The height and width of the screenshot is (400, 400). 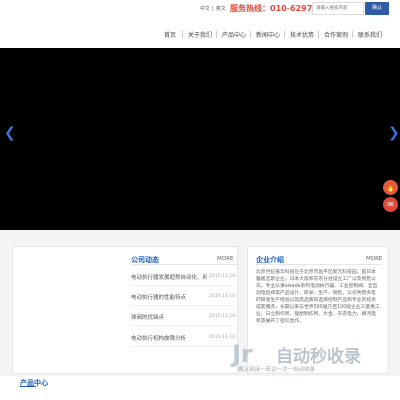 What do you see at coordinates (28, 386) in the screenshot?
I see `products-title-underline` at bounding box center [28, 386].